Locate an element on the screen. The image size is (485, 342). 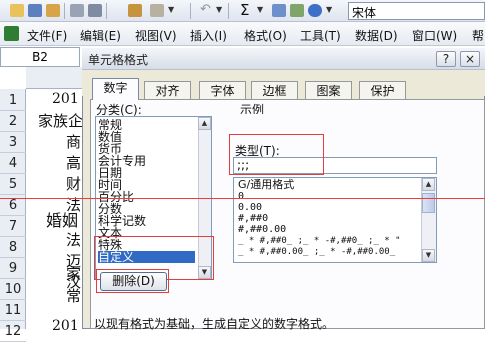
undo-icon: ↶ is located at coordinates (205, 9).